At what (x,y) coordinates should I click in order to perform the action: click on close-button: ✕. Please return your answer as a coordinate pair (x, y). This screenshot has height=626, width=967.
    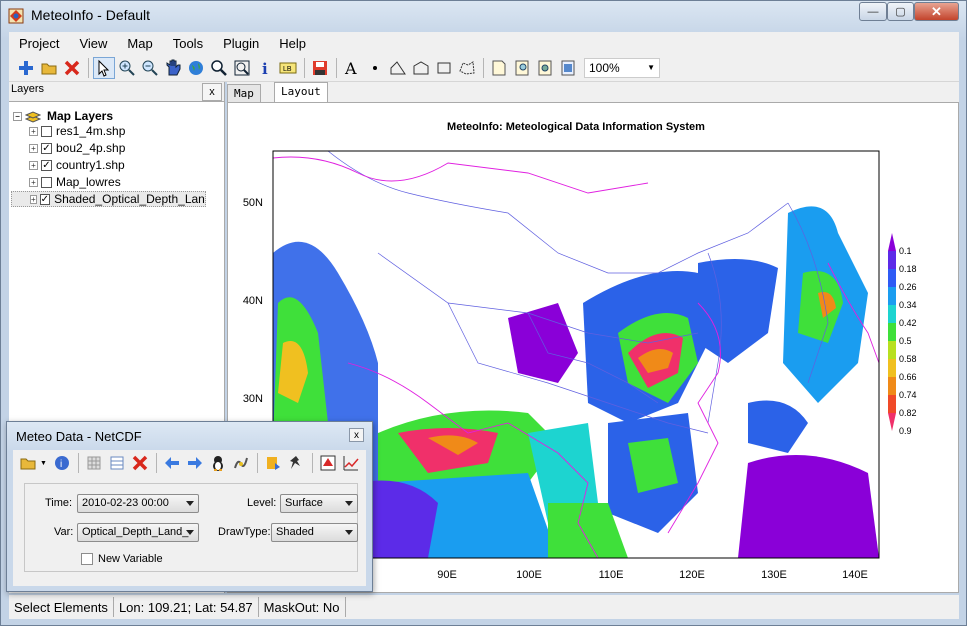
    Looking at the image, I should click on (936, 11).